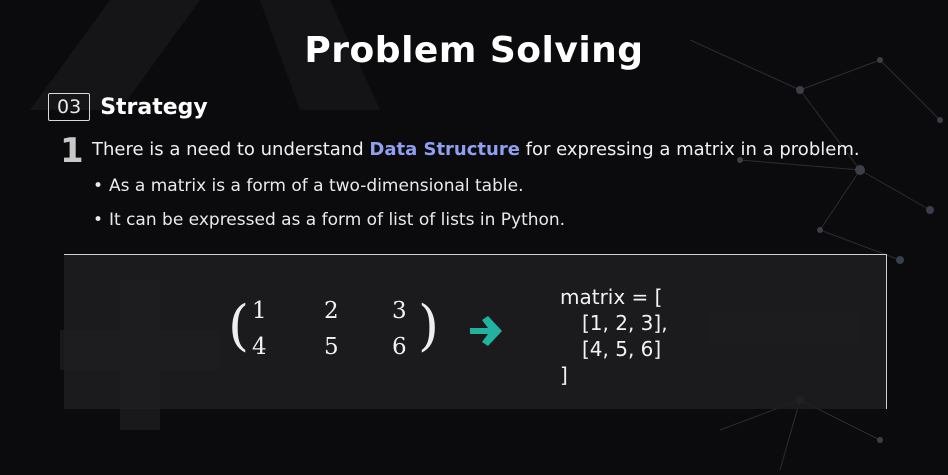  What do you see at coordinates (474, 50) in the screenshot?
I see `slide-title: Problem Solving` at bounding box center [474, 50].